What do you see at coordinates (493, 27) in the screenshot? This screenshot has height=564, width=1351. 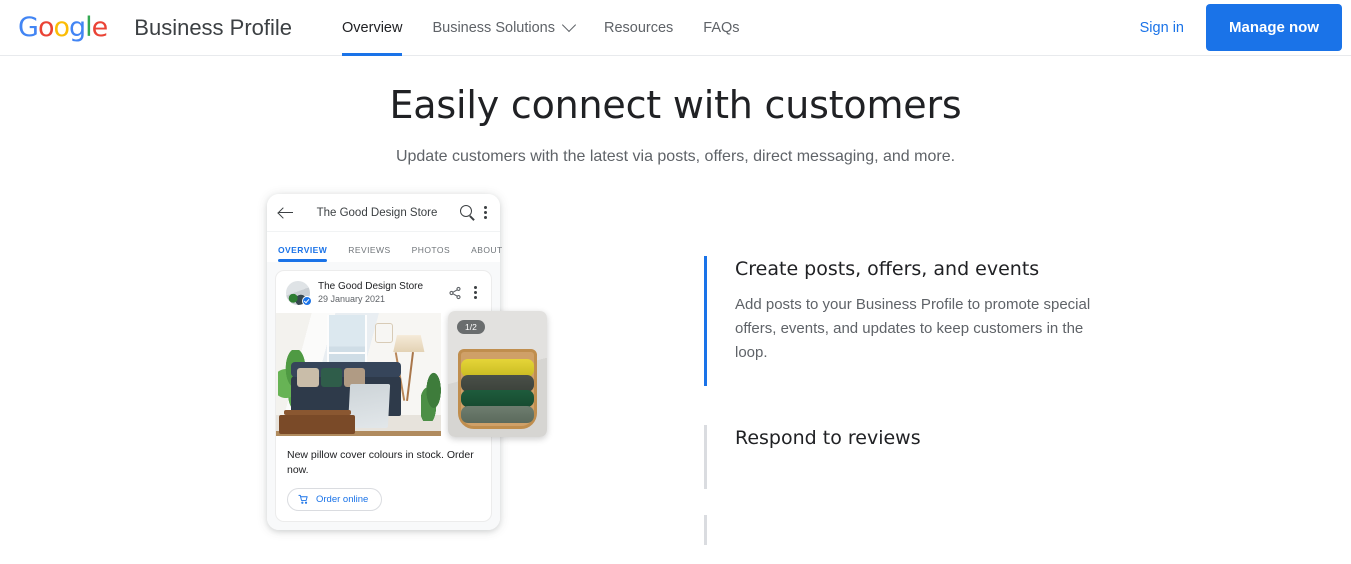 I see `nav-label-business-solutions: Business Solutions` at bounding box center [493, 27].